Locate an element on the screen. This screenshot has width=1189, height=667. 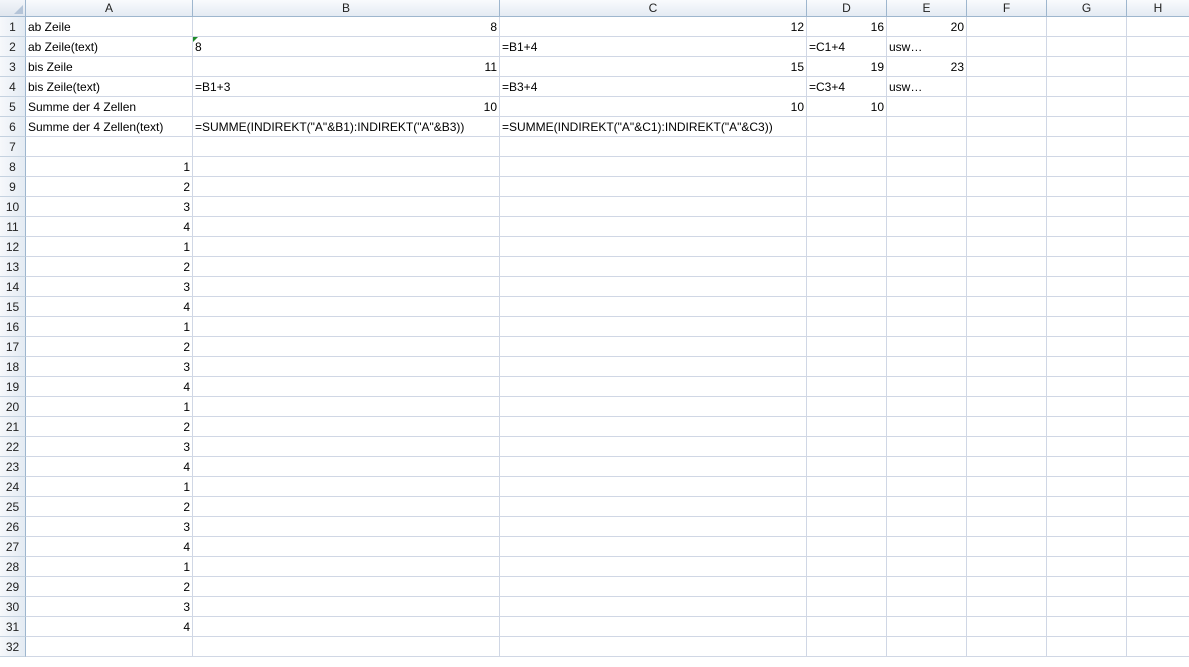
row-header-31: 31 is located at coordinates (13, 627).